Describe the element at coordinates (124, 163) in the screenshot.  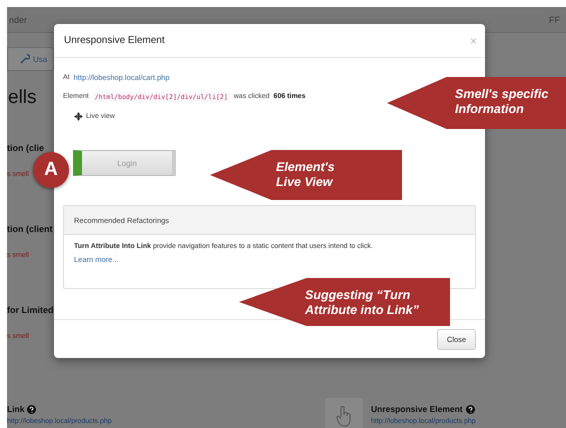
I see `login-button: Login` at that location.